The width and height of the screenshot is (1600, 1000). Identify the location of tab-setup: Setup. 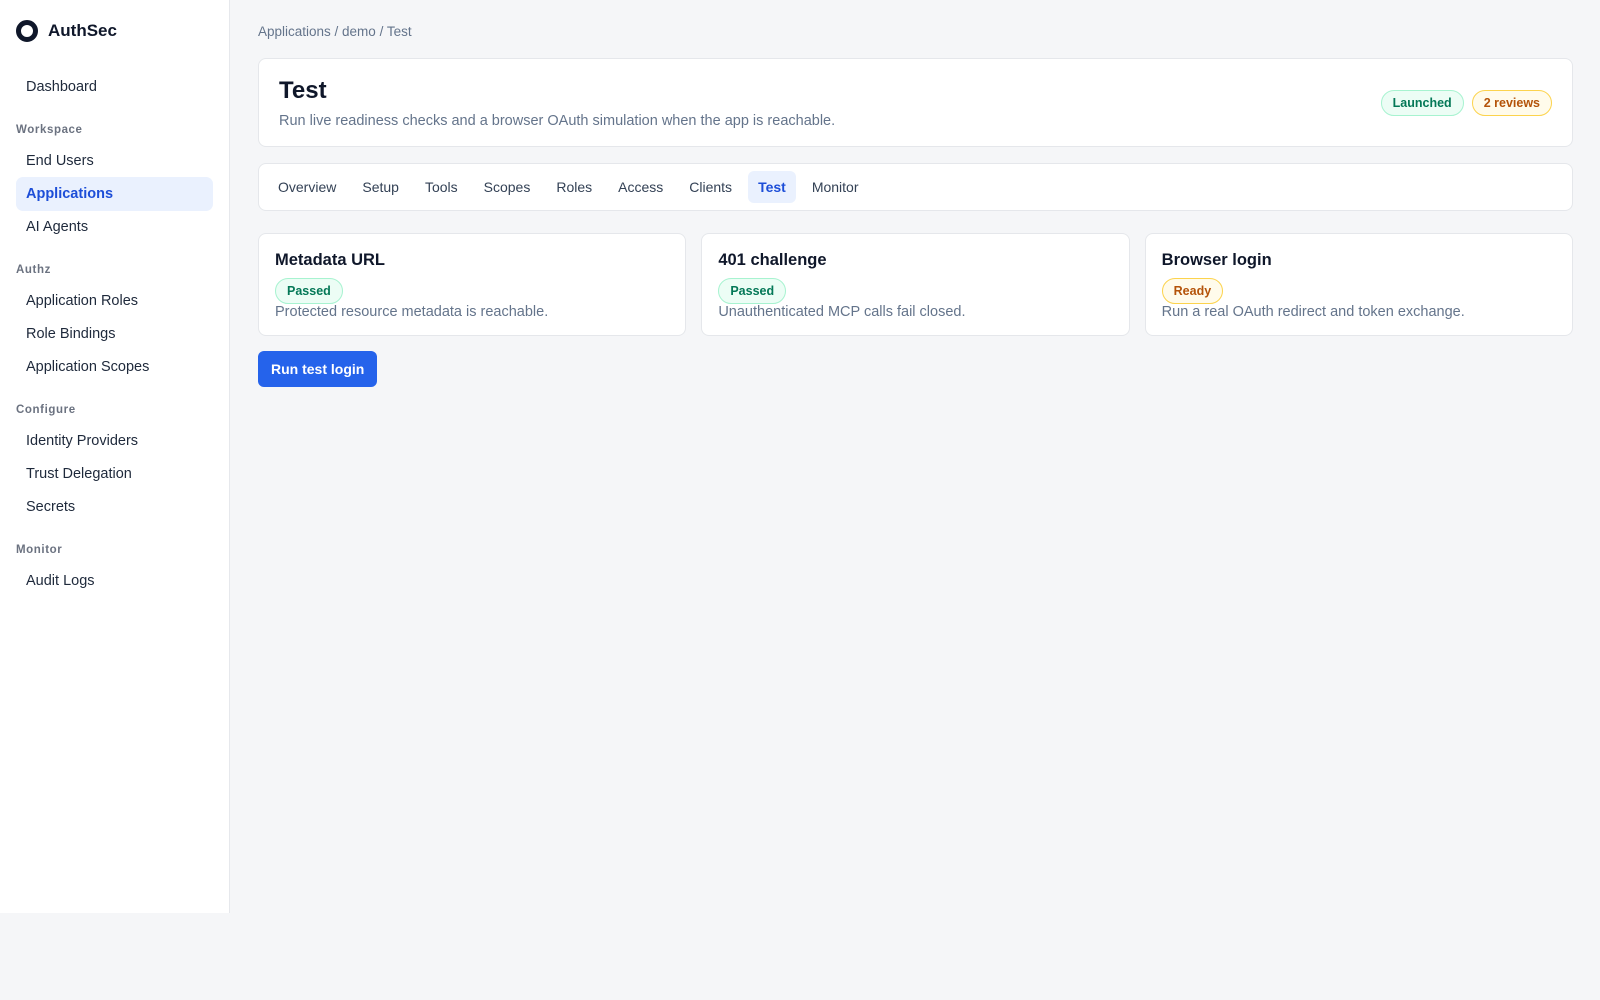
(380, 187).